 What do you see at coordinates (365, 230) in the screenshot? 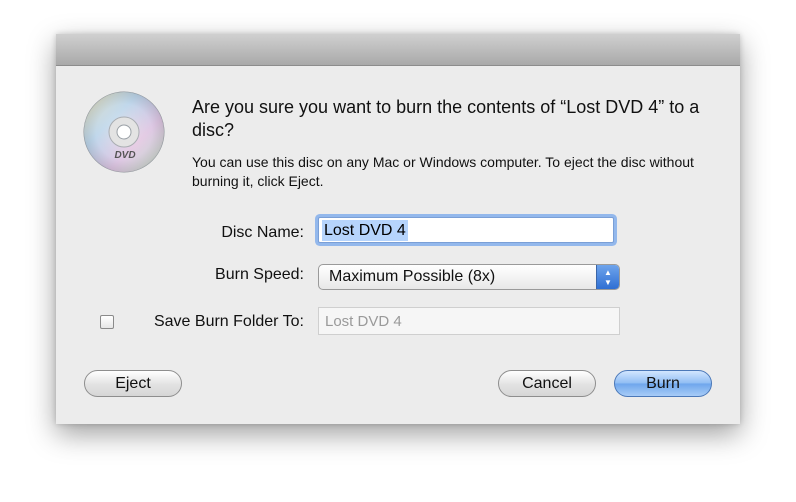
I see `disc-name-value: Lost DVD 4` at bounding box center [365, 230].